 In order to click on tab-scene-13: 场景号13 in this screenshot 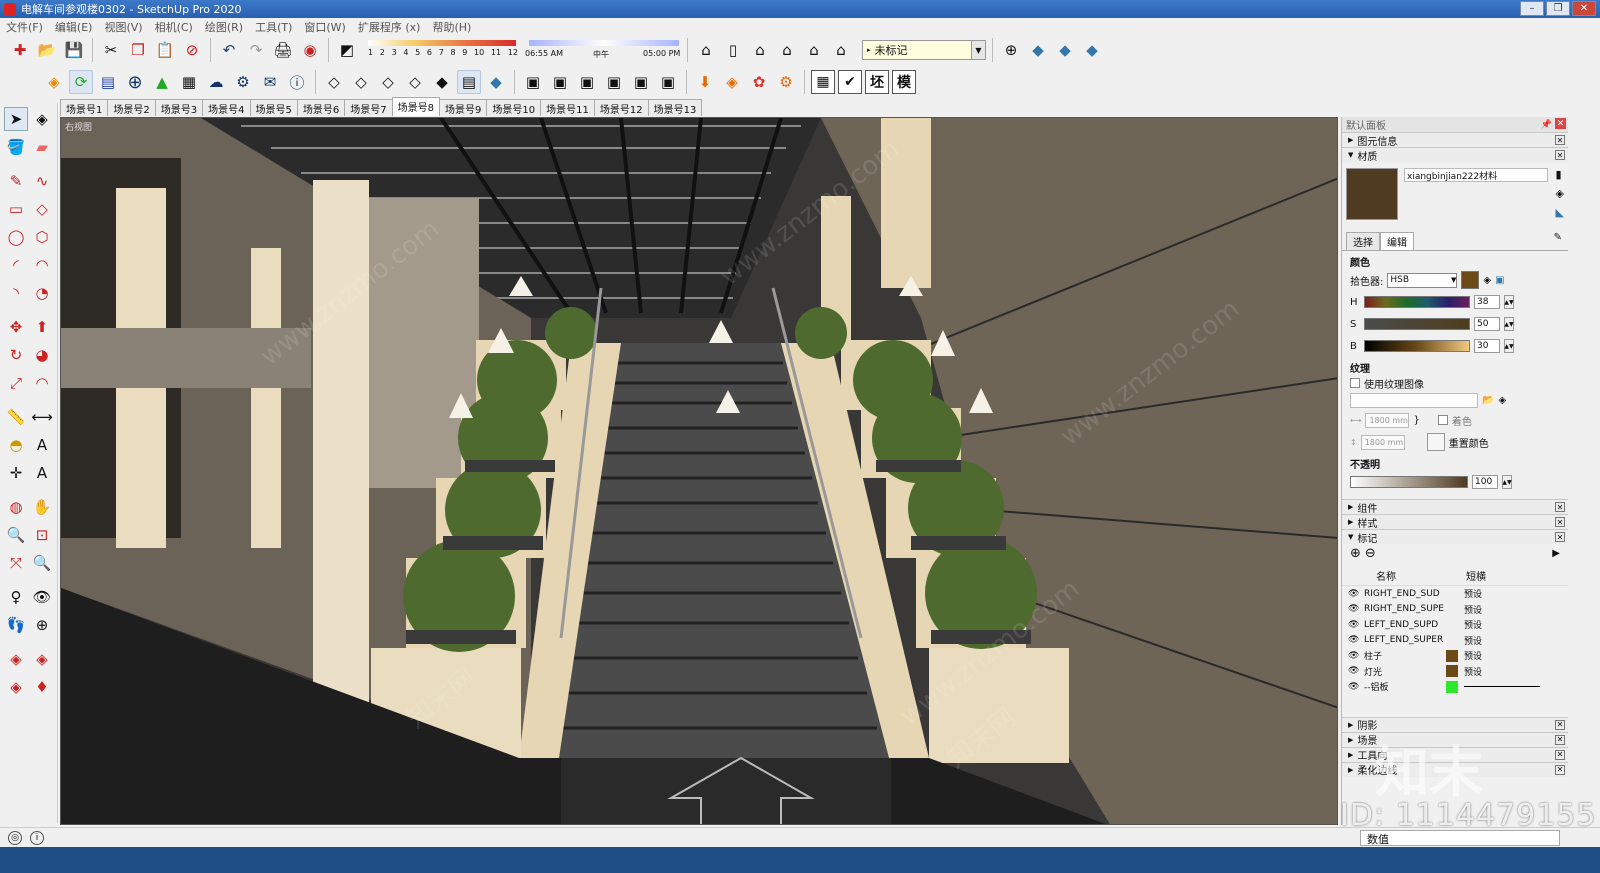, I will do `click(675, 107)`.